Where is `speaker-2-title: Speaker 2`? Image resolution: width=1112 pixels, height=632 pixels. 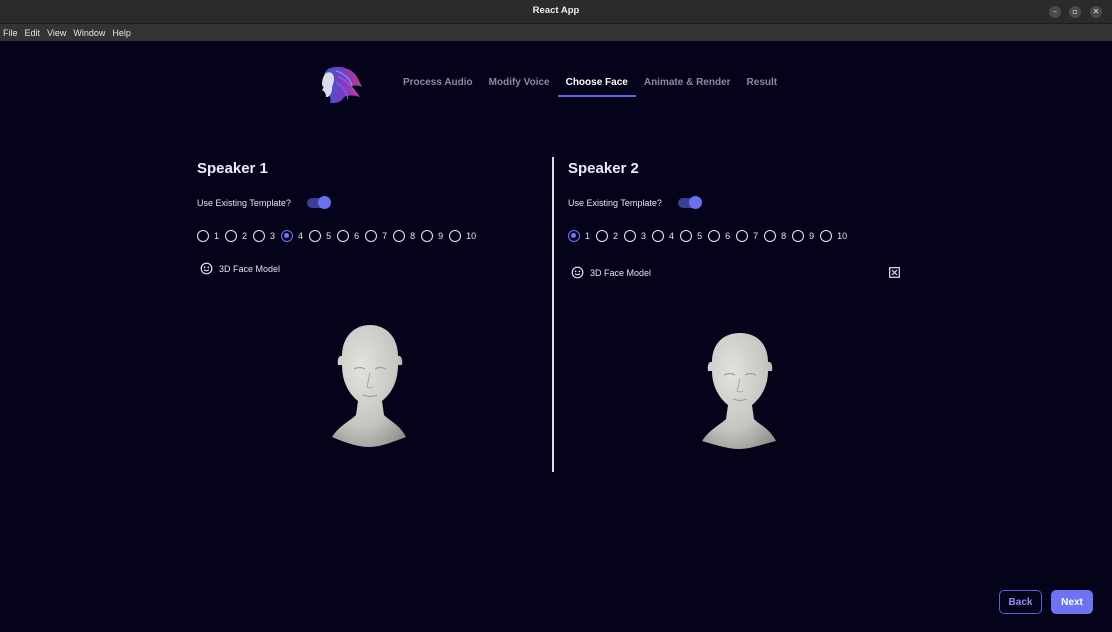 speaker-2-title: Speaker 2 is located at coordinates (603, 168).